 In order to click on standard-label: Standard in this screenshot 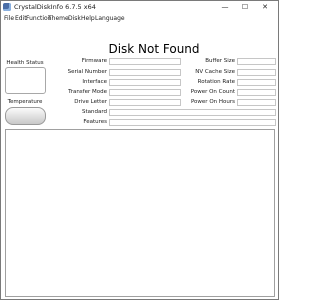, I will do `click(94, 112)`.